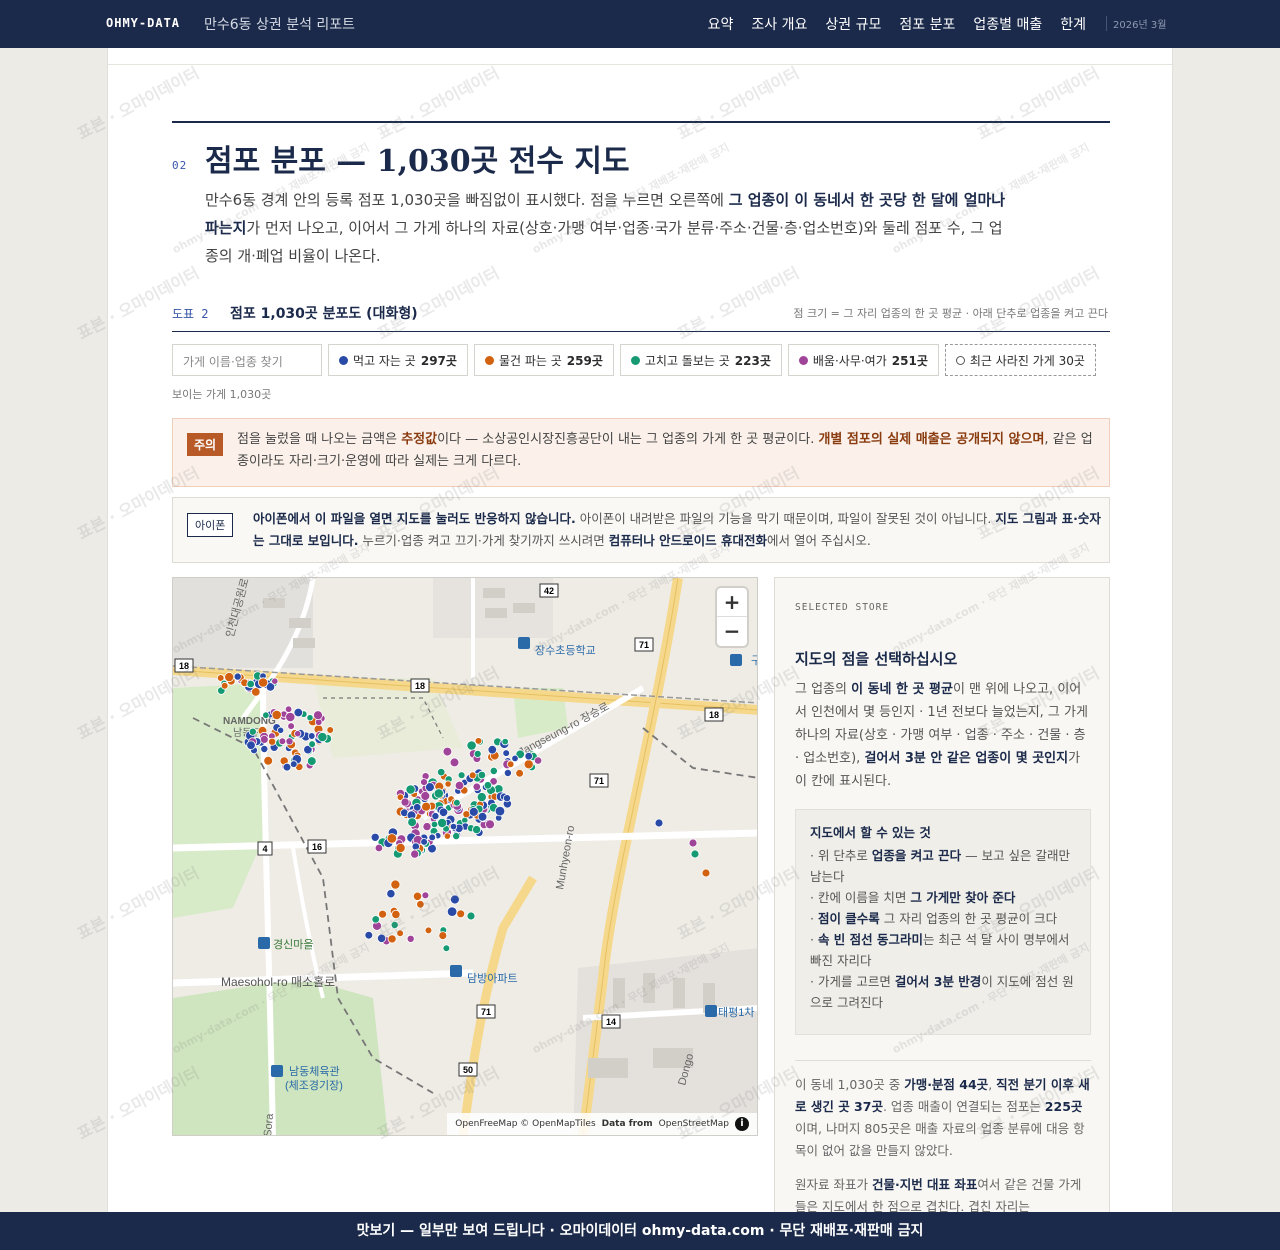 This screenshot has width=1280, height=1250. I want to click on filter-chip-retail: 물건 파는 곳 259곳, so click(543, 360).